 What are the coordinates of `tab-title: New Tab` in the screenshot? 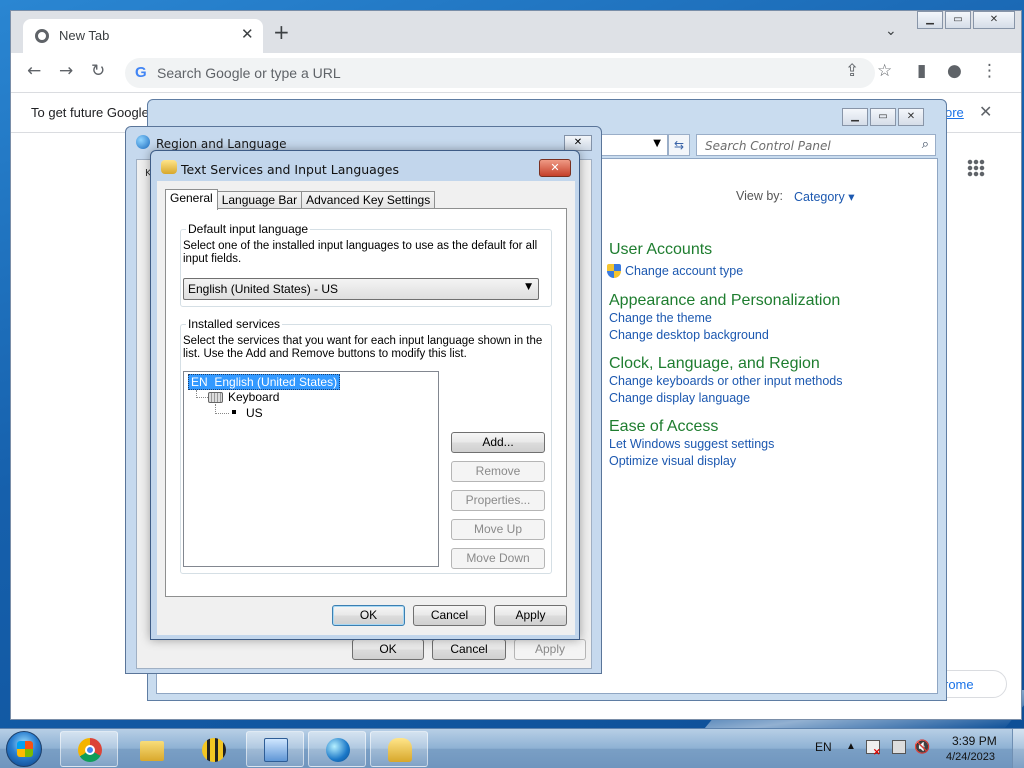 It's located at (84, 35).